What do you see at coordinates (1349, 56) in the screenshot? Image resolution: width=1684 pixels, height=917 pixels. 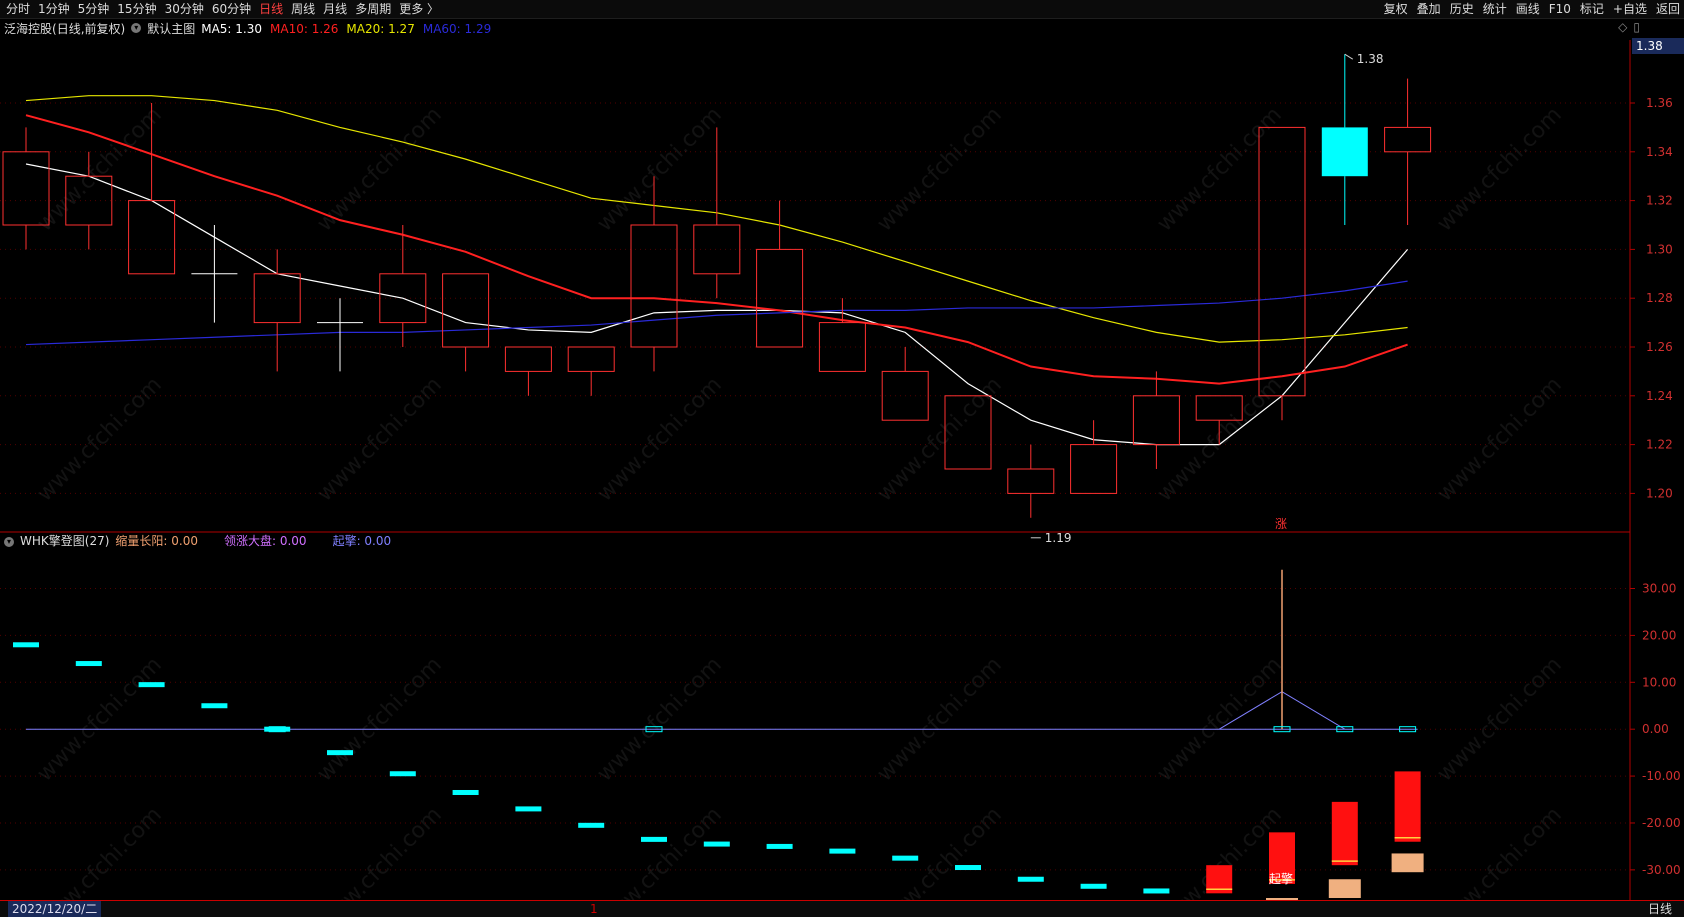 I see `high-pointer` at bounding box center [1349, 56].